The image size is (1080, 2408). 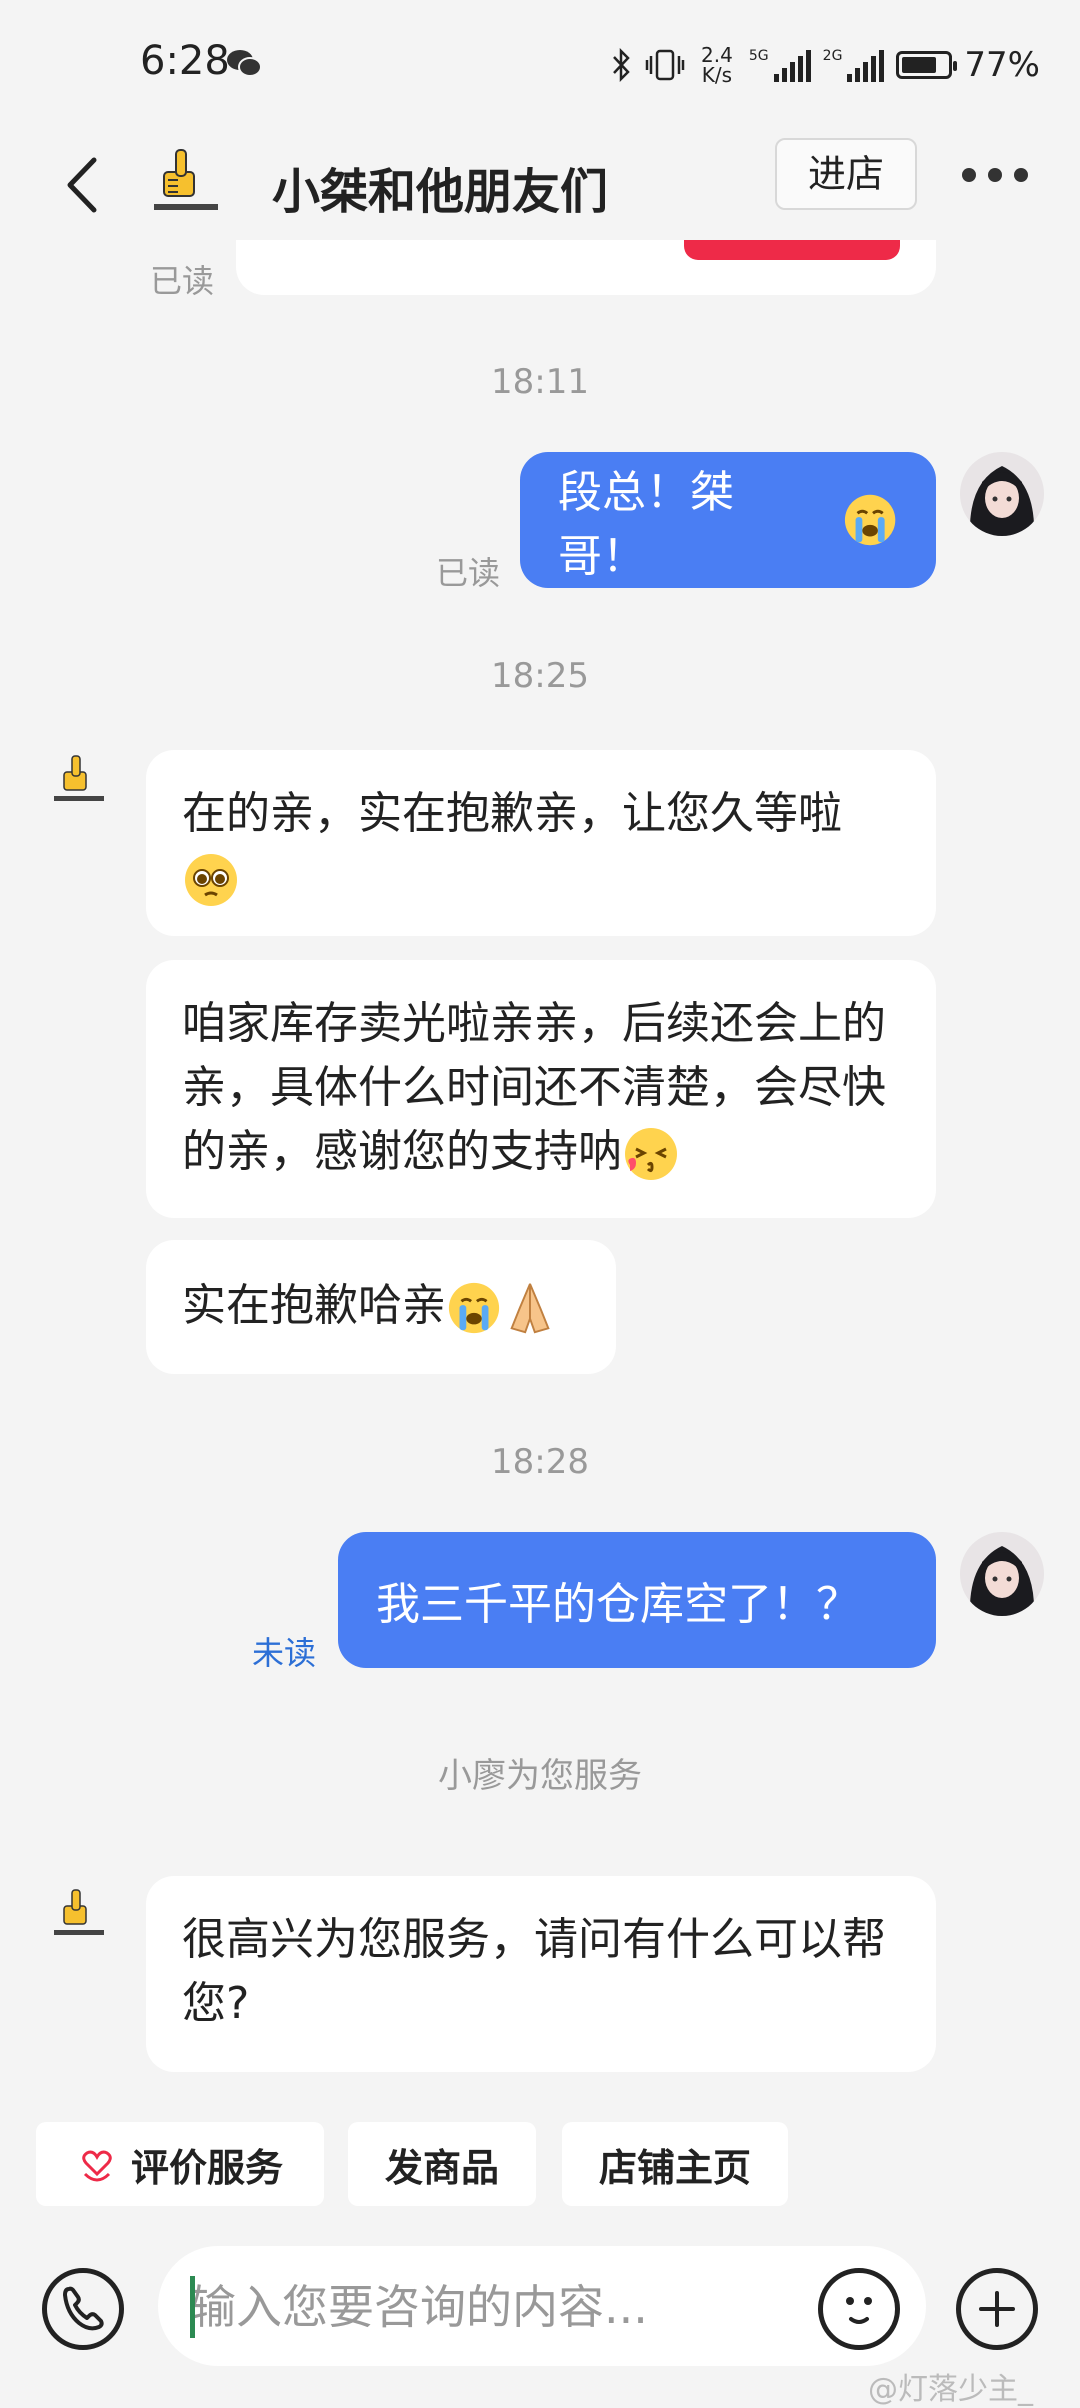 What do you see at coordinates (185, 61) in the screenshot?
I see `clock: 6:28` at bounding box center [185, 61].